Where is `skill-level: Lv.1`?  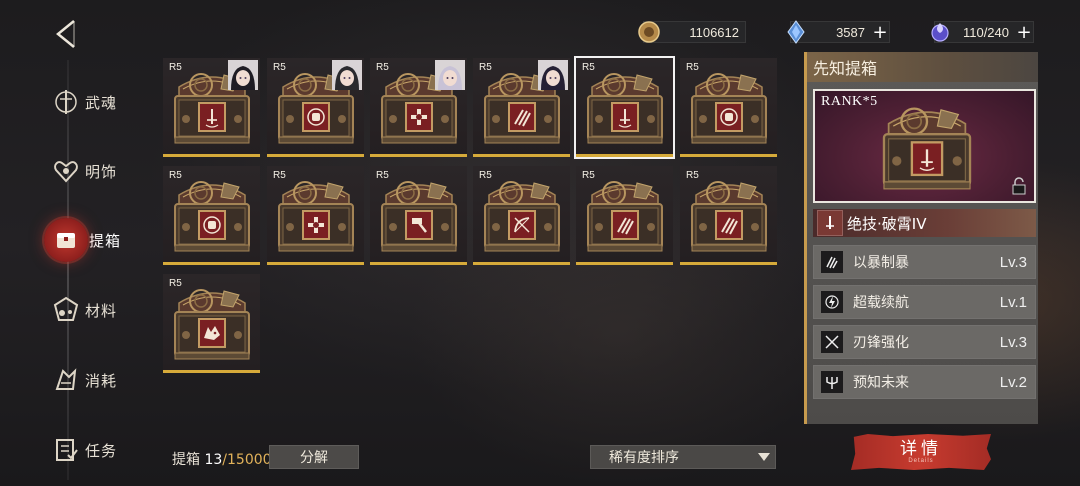
skill-level: Lv.1 is located at coordinates (1013, 302).